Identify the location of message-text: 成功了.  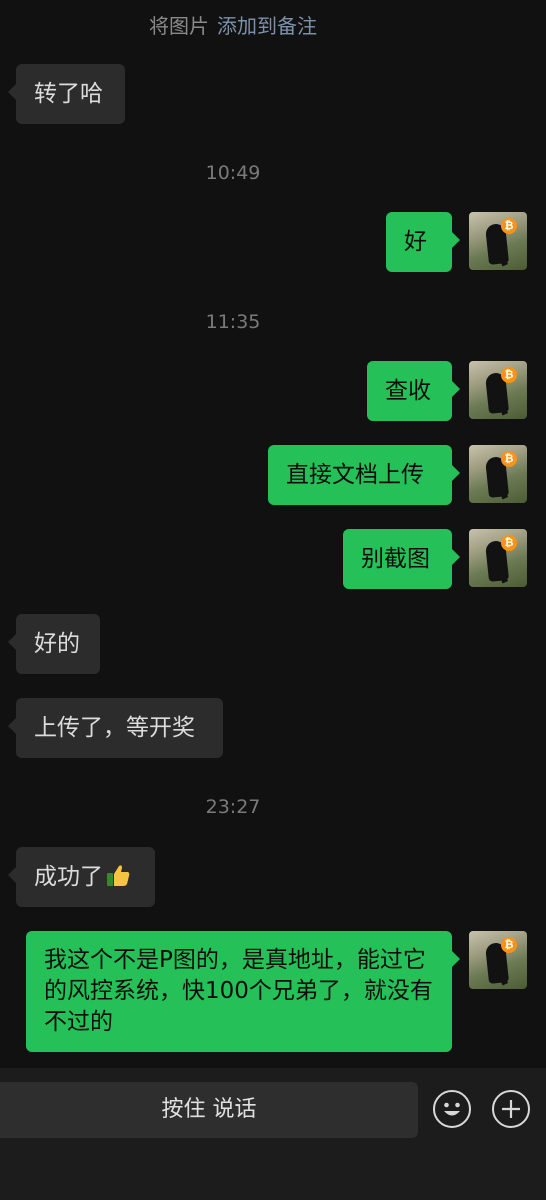
(68, 877).